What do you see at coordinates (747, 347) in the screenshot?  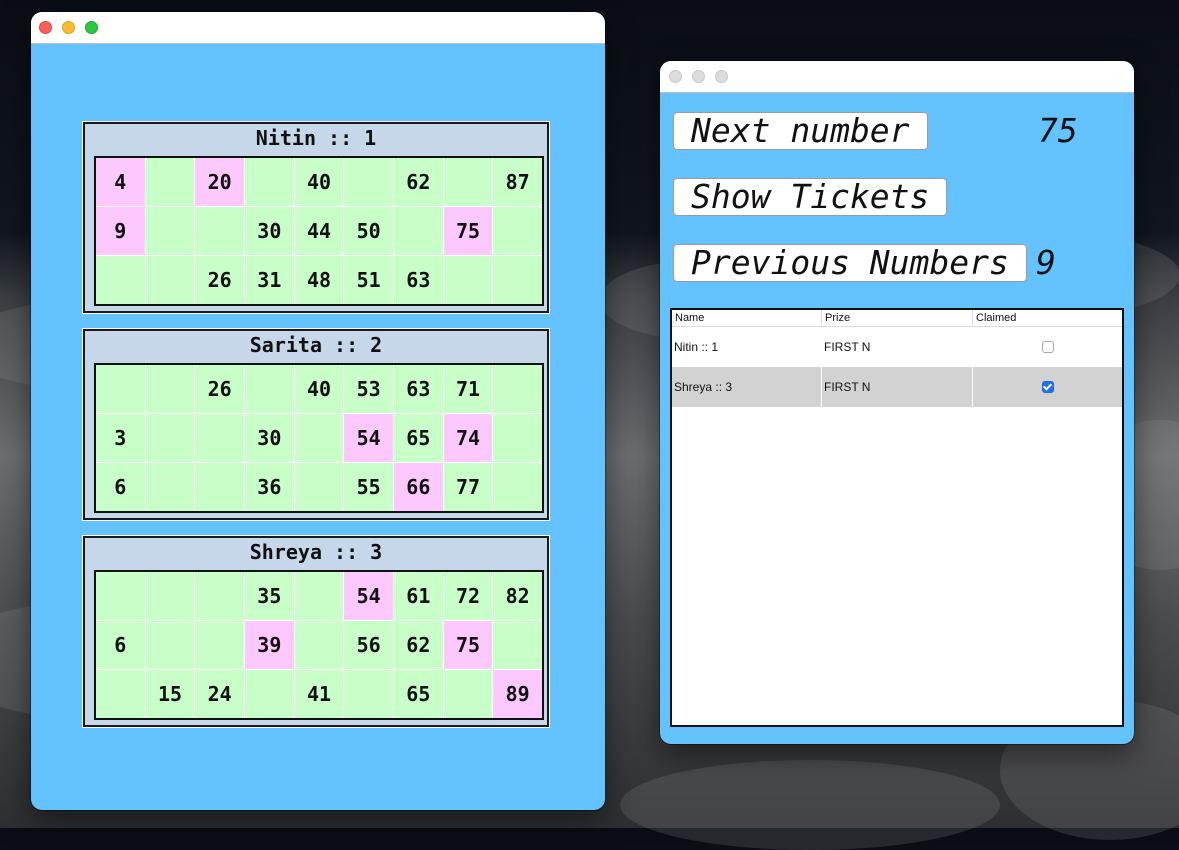 I see `row-name: Nitin :: 1` at bounding box center [747, 347].